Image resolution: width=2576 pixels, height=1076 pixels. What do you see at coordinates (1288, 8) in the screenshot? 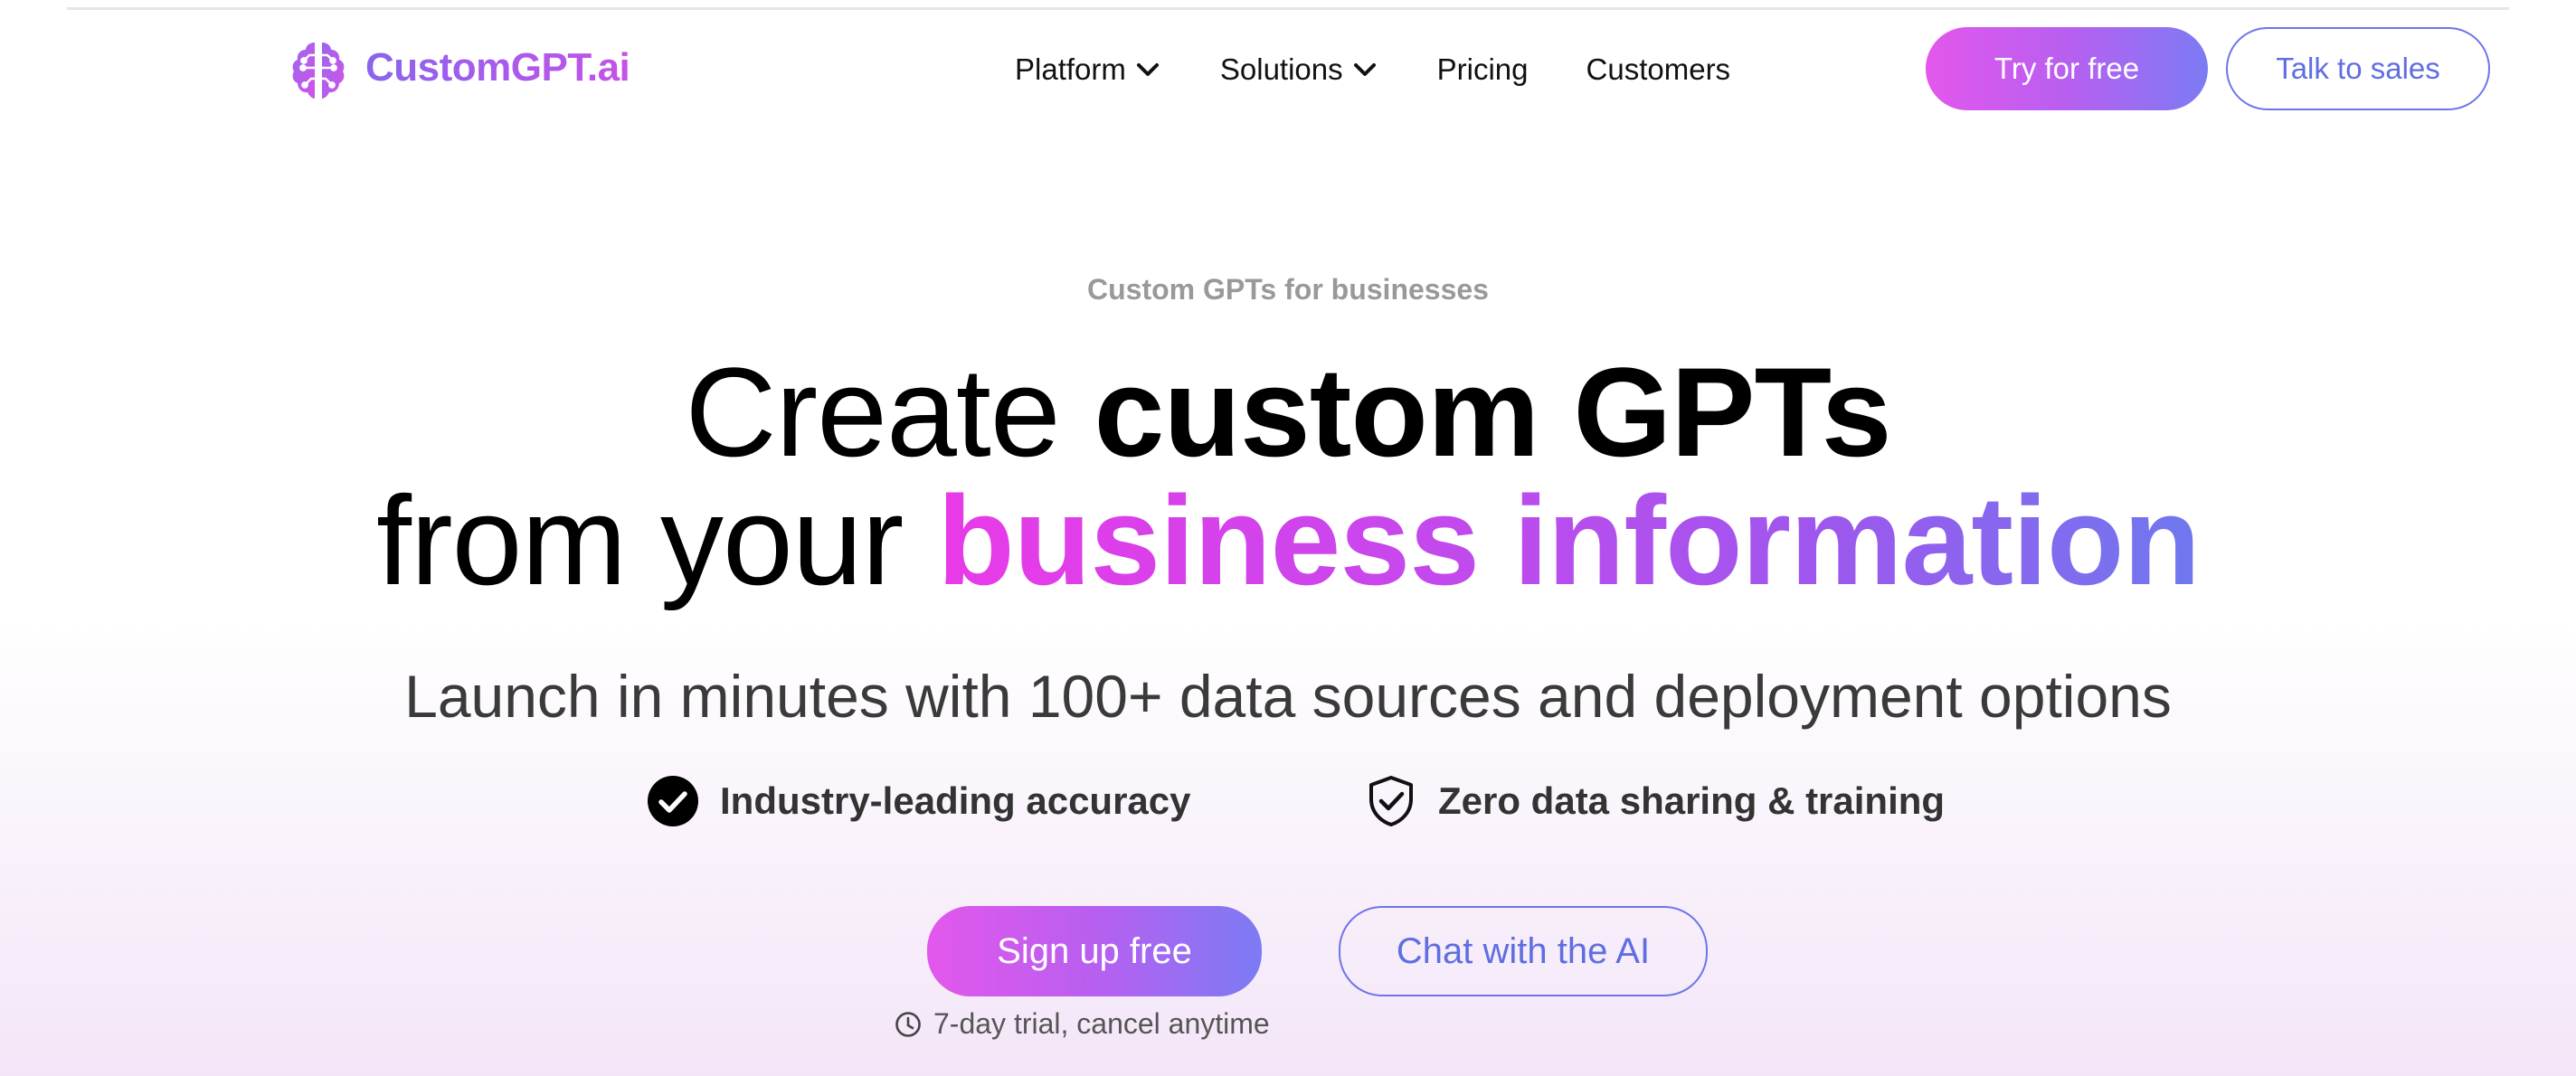
I see `top-divider` at bounding box center [1288, 8].